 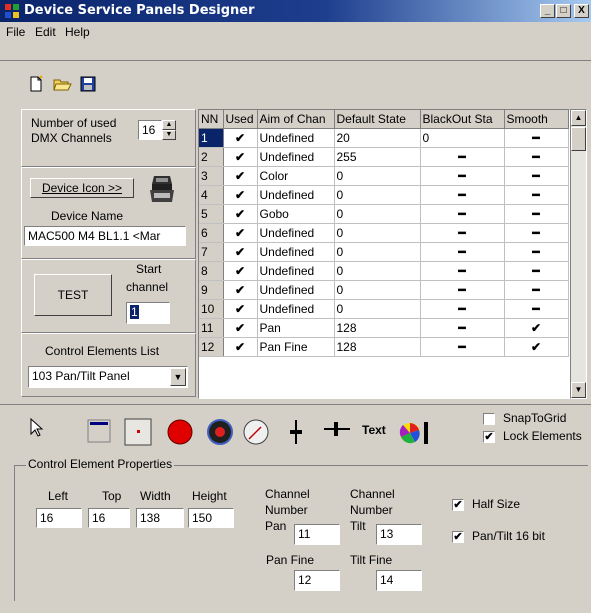 I want to click on pan-fine-field: 12, so click(x=317, y=580).